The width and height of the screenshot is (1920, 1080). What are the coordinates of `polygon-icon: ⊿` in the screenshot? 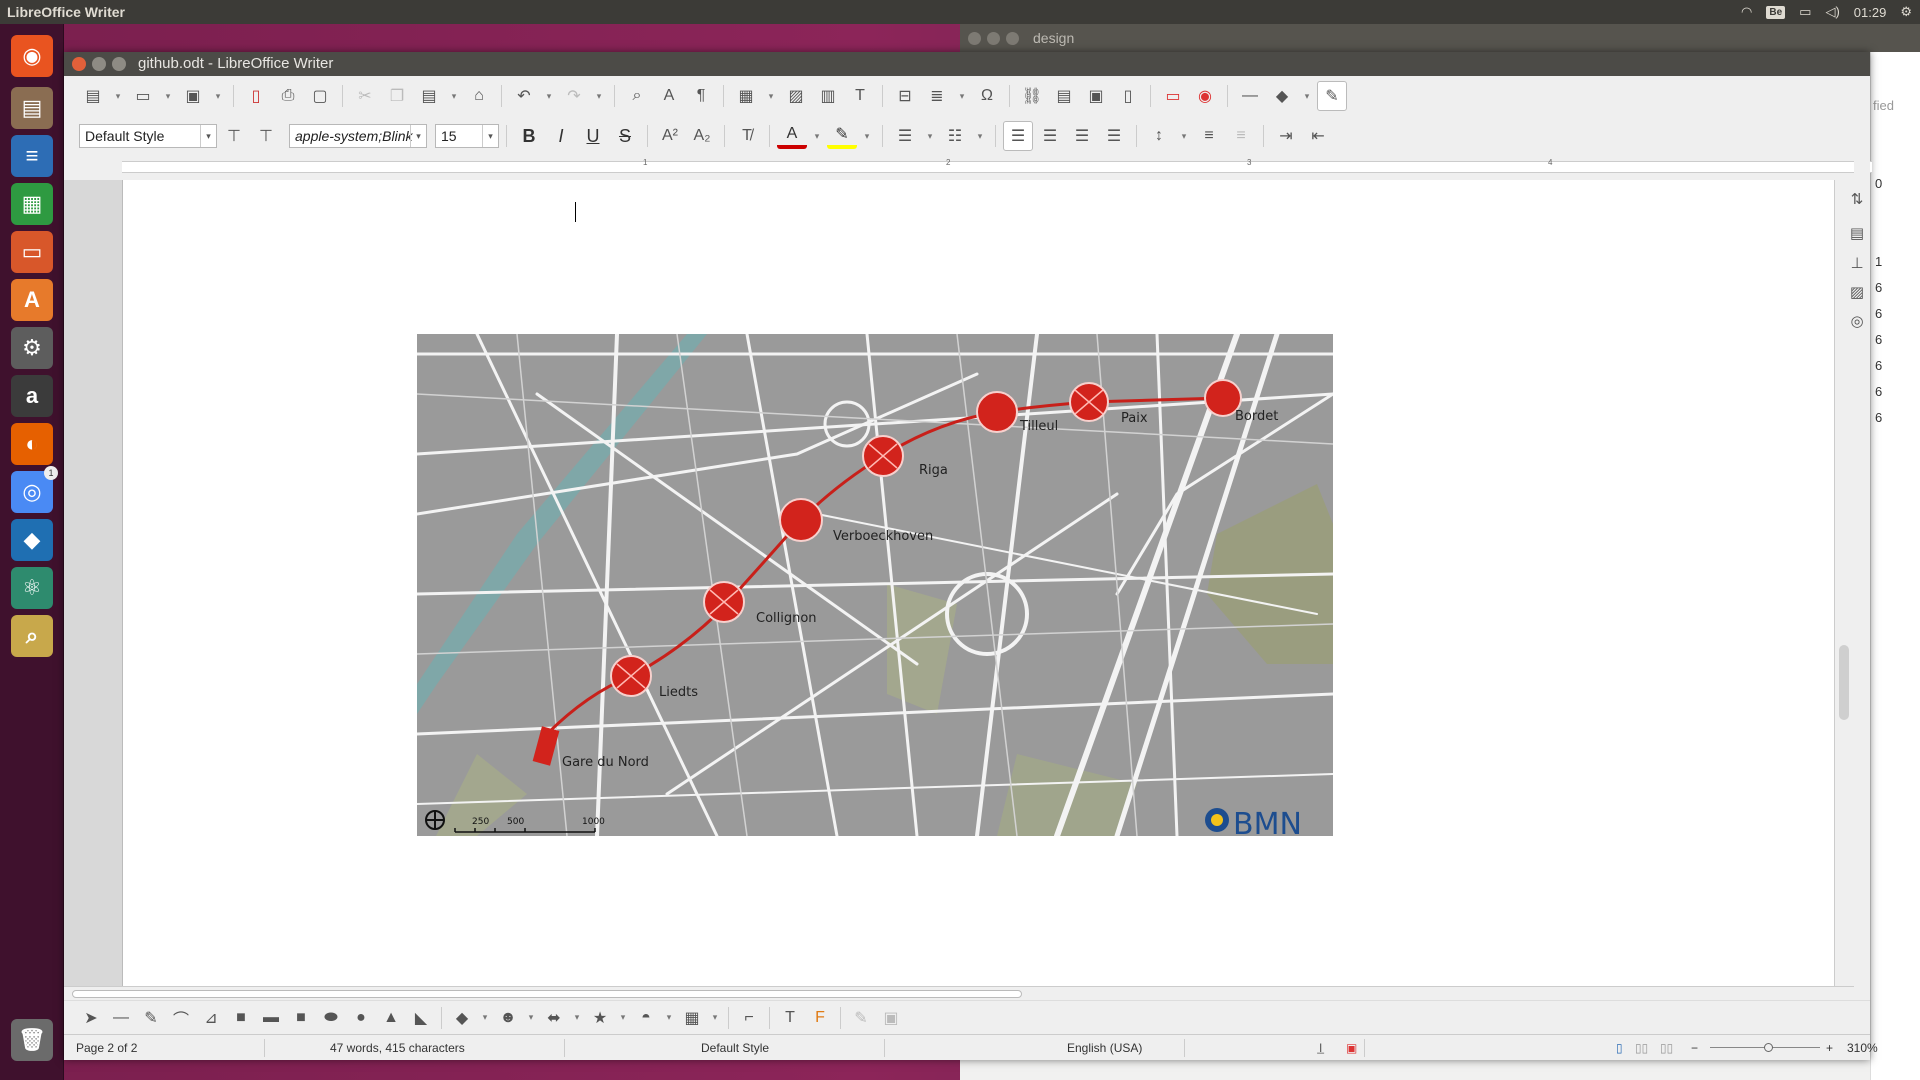 It's located at (211, 1018).